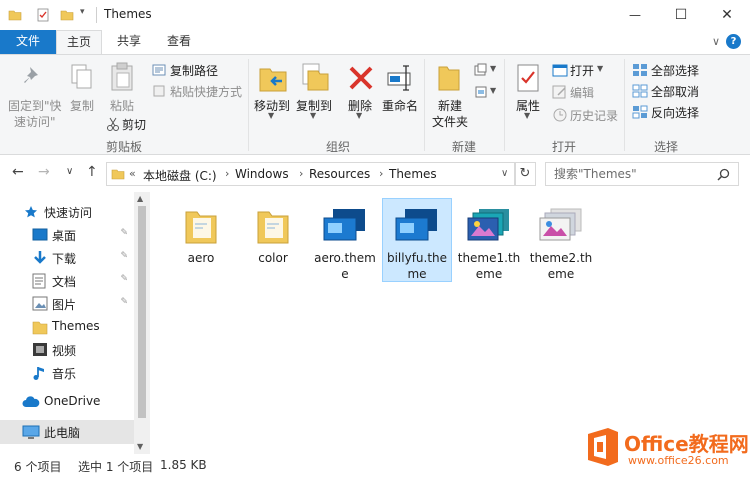  What do you see at coordinates (122, 105) in the screenshot?
I see `paste-button: 粘贴` at bounding box center [122, 105].